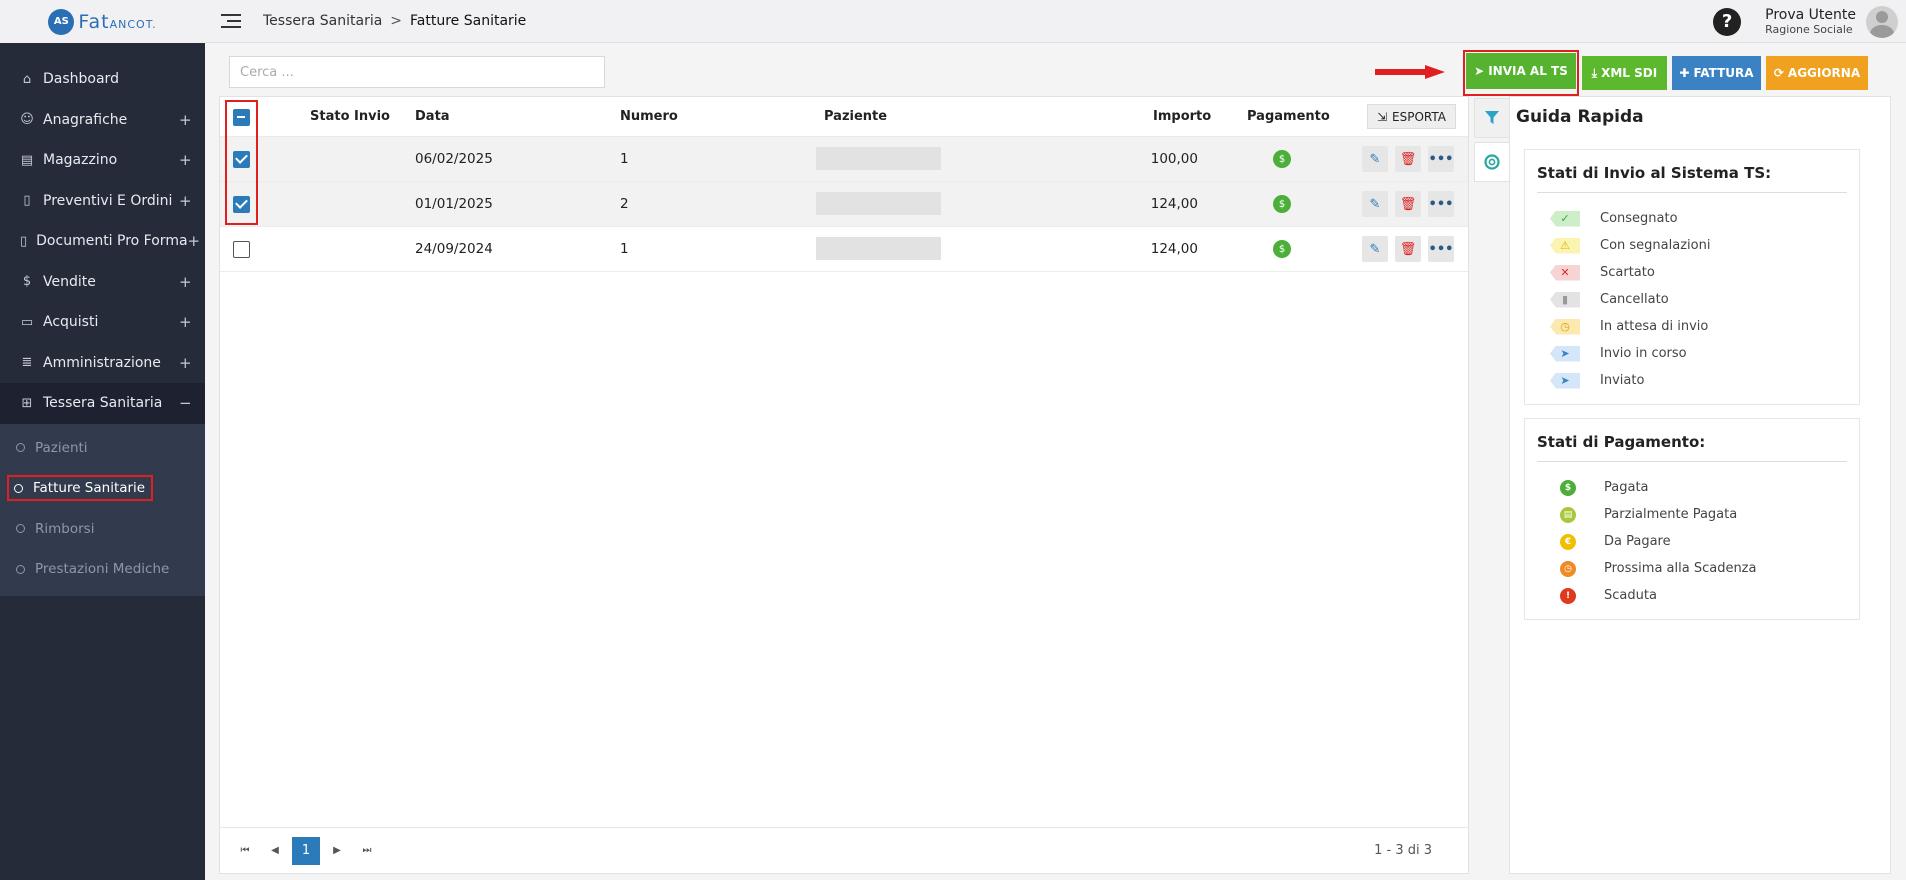 The height and width of the screenshot is (880, 1906). I want to click on sidebar-item: ▯ Documenti Pro Forma +, so click(102, 241).